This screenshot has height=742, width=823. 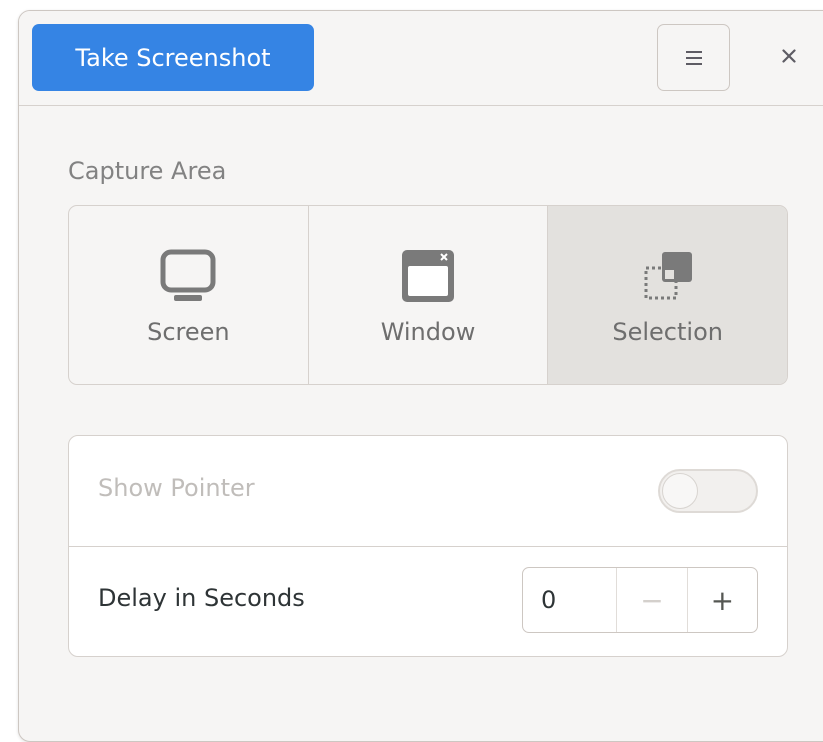 What do you see at coordinates (708, 491) in the screenshot?
I see `show-pointer-switch` at bounding box center [708, 491].